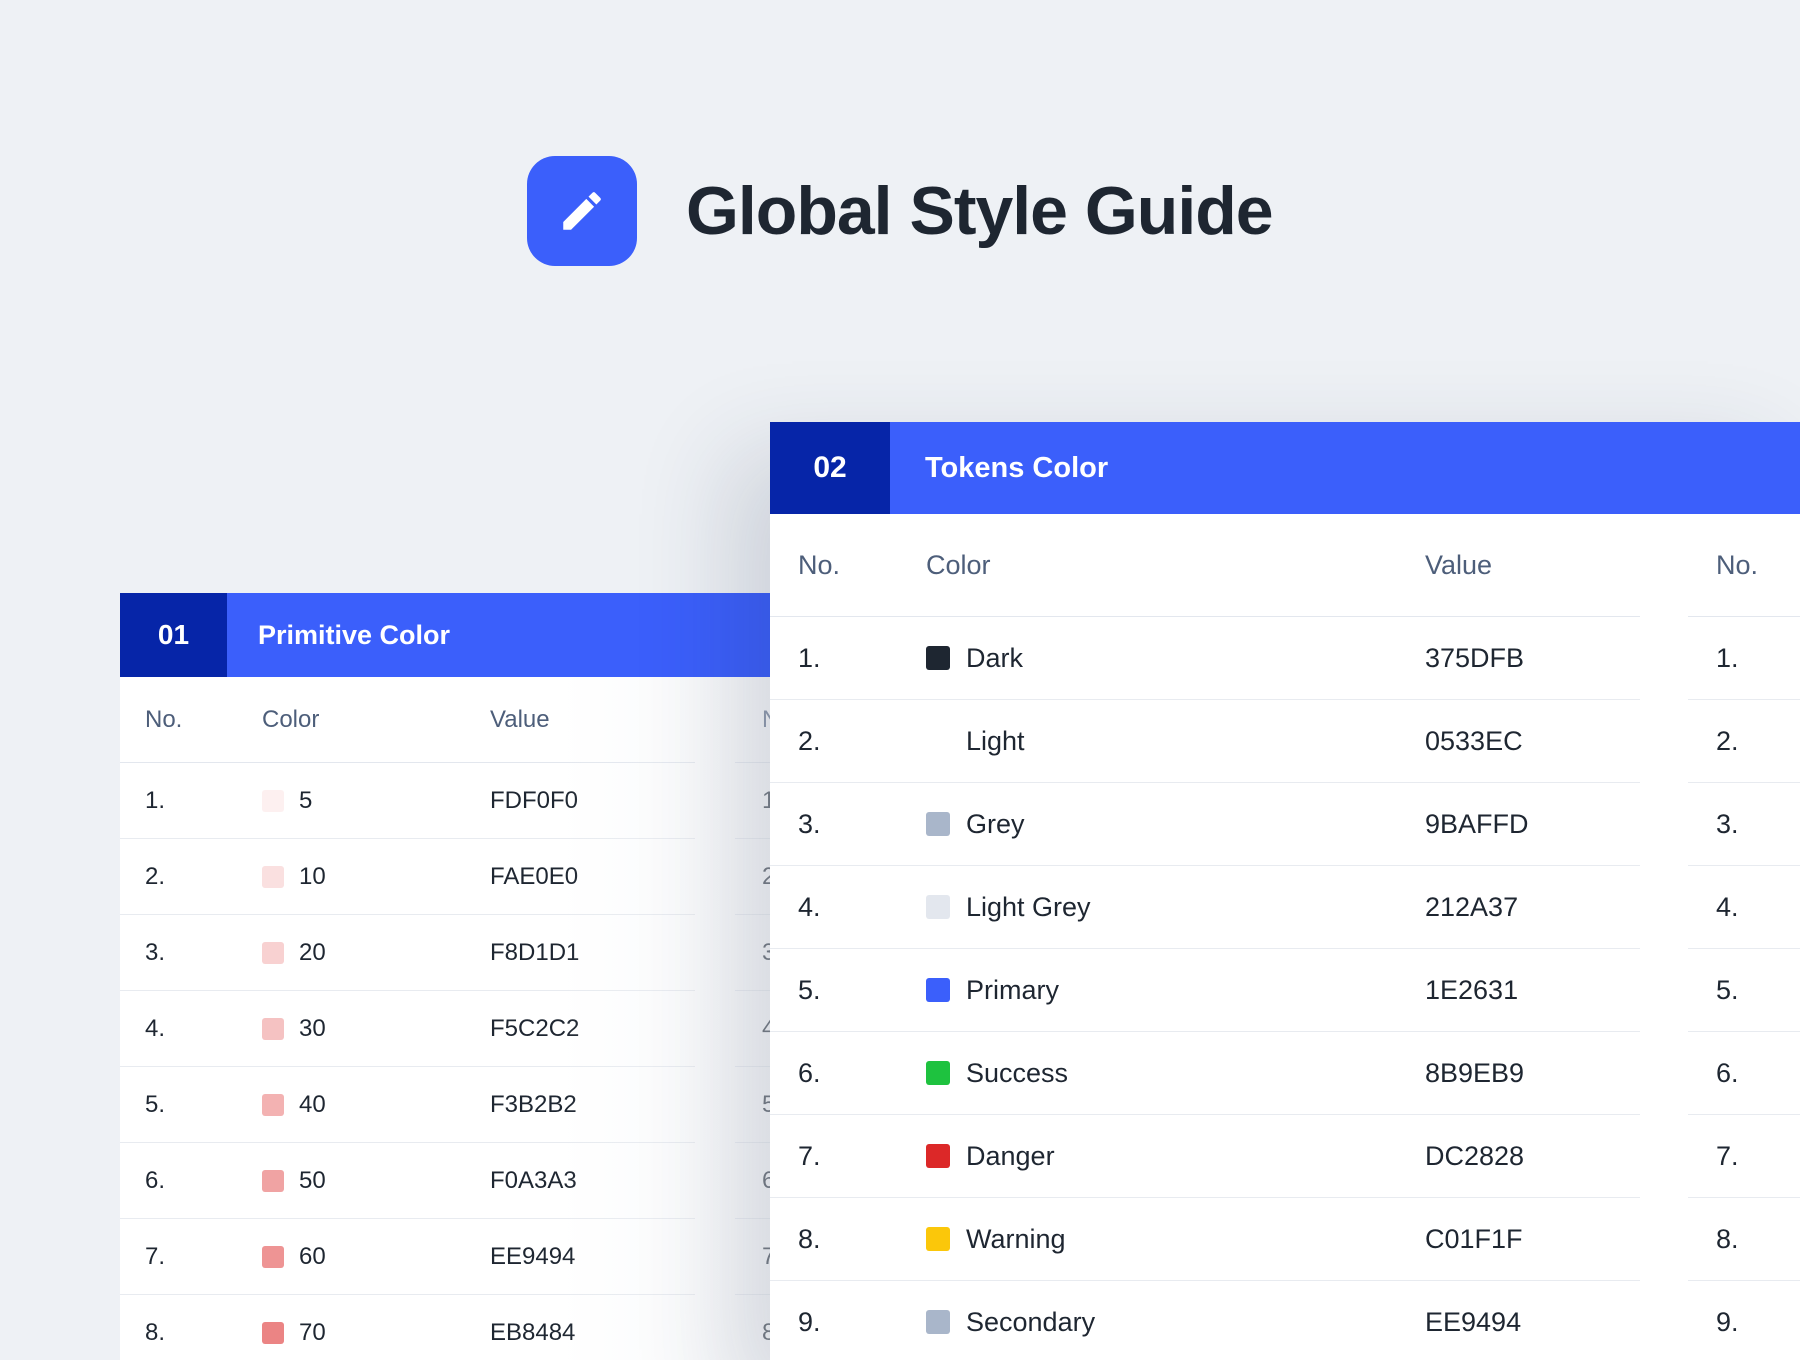 Image resolution: width=1800 pixels, height=1360 pixels. I want to click on color-cell: Grey, so click(975, 824).